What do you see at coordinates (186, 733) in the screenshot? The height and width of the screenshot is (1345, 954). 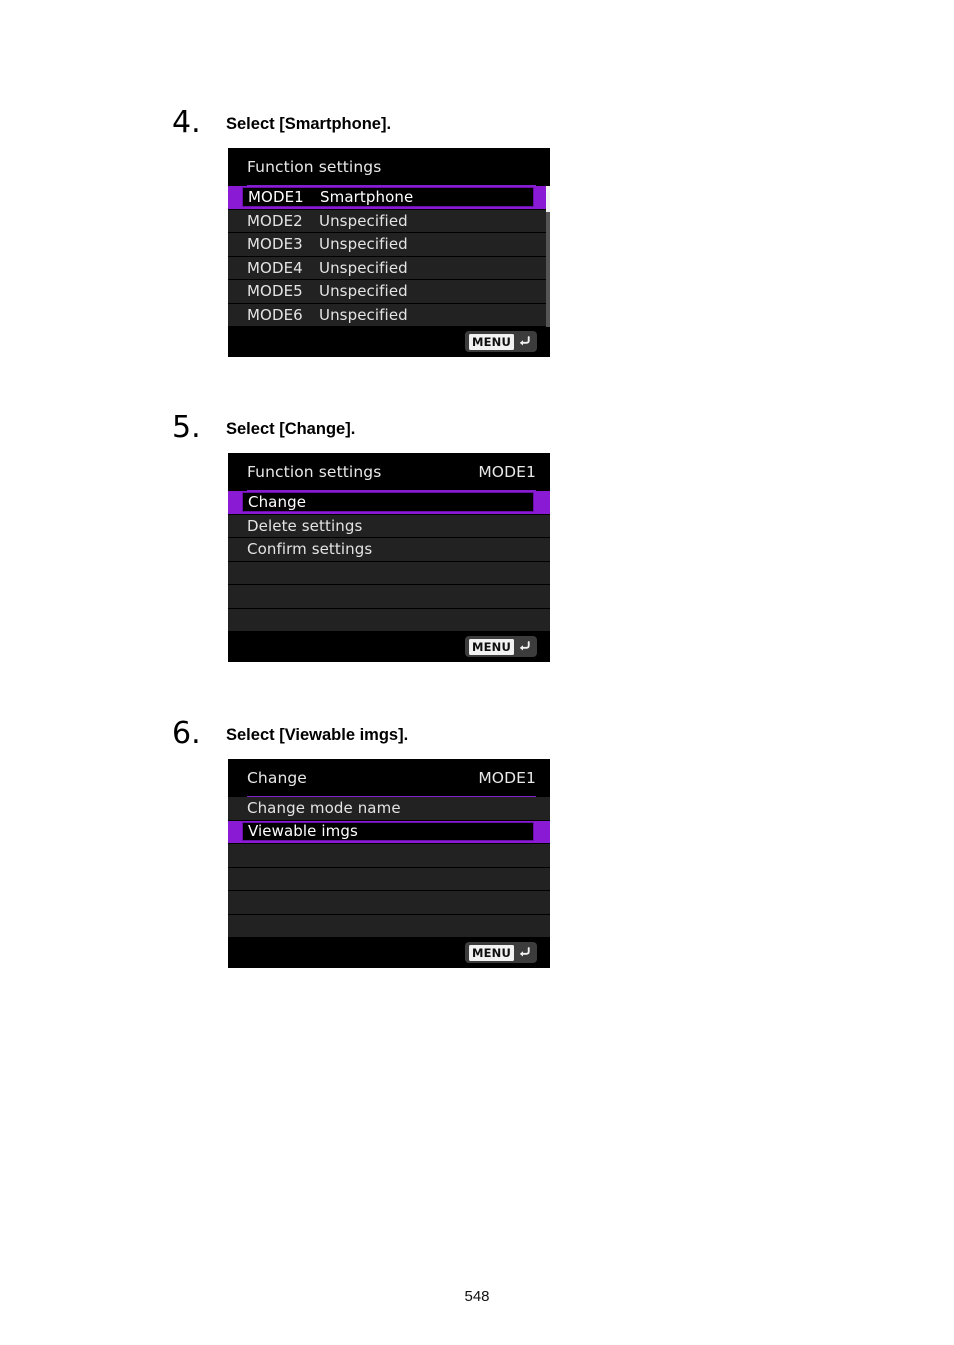 I see `step-number: 6.` at bounding box center [186, 733].